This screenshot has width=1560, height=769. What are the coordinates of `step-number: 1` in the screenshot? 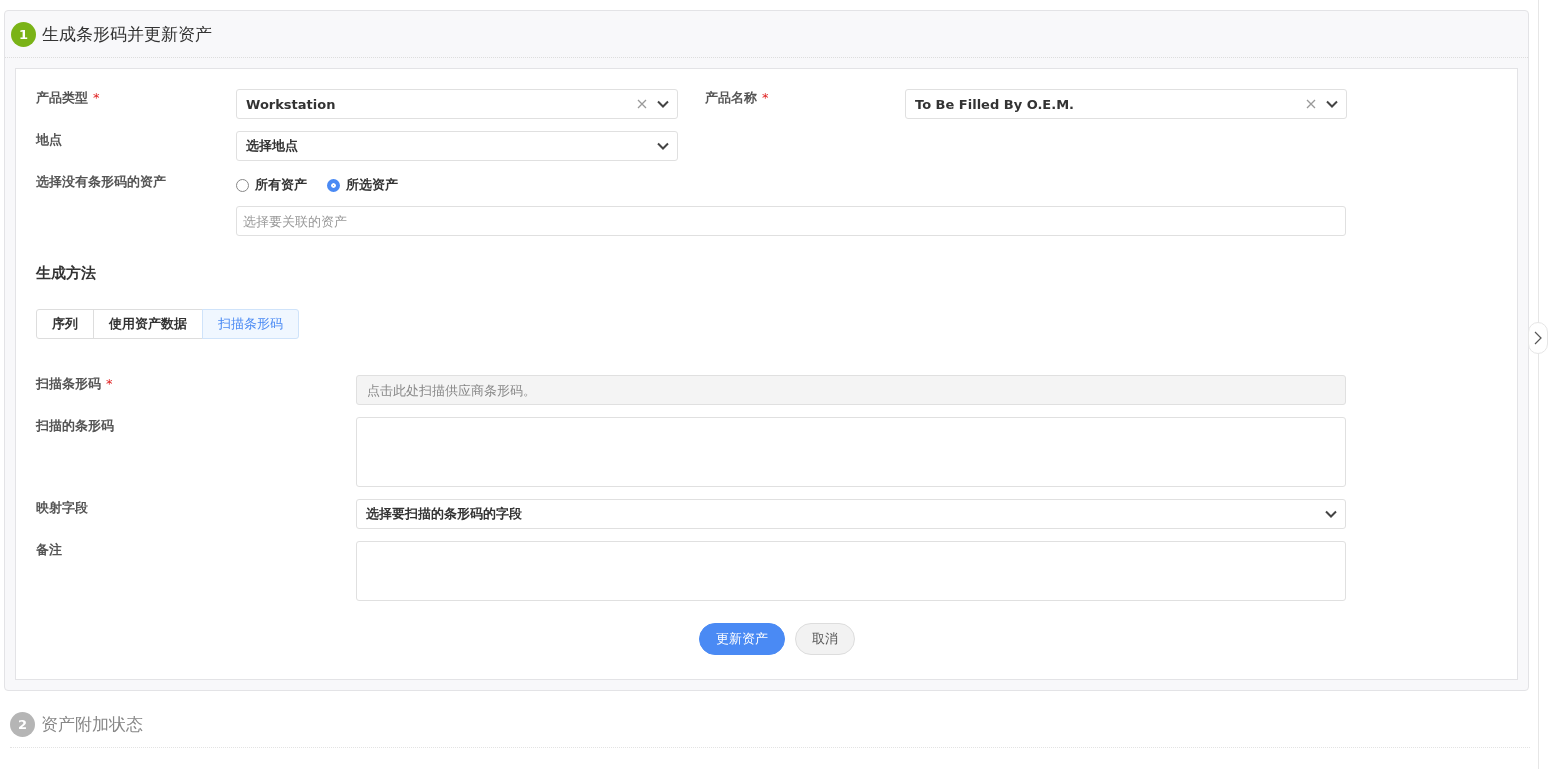 It's located at (23, 34).